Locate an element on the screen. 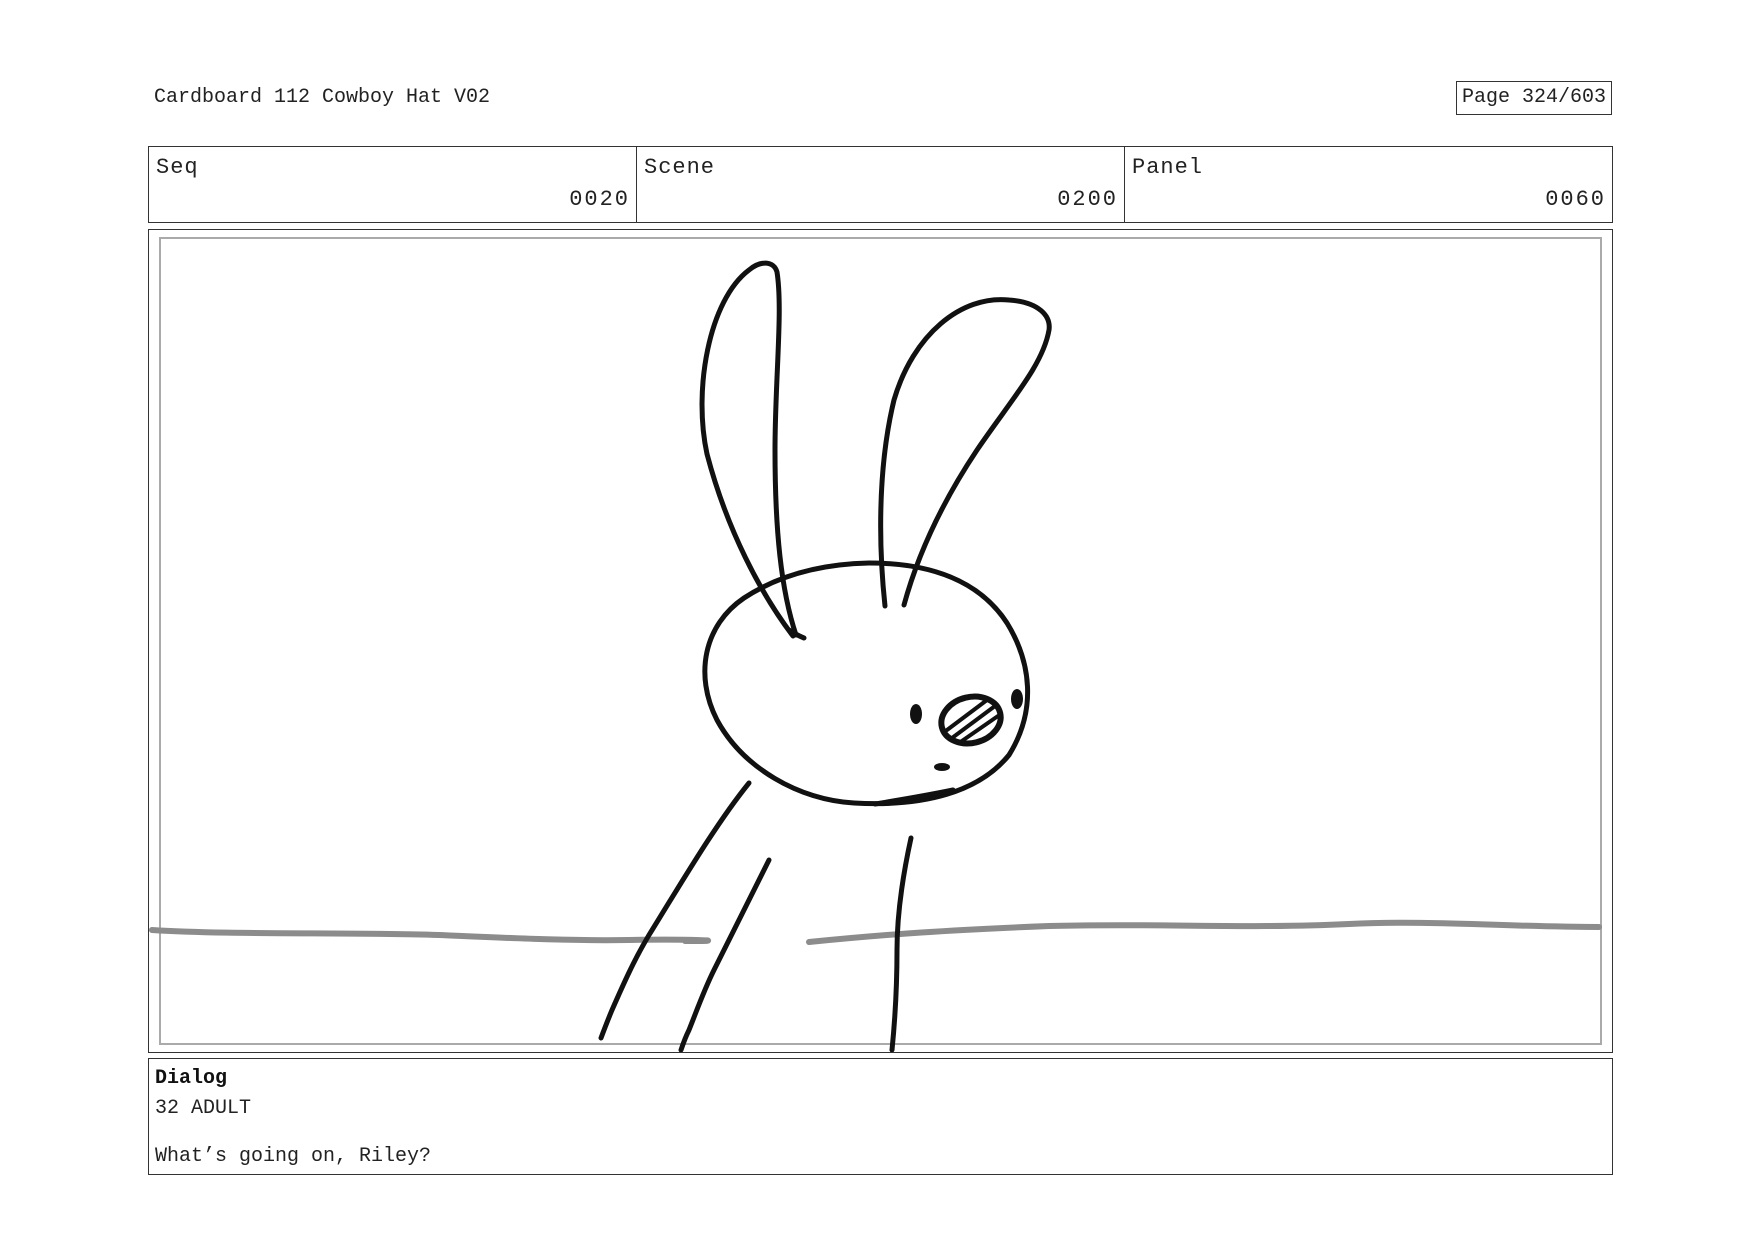  dialog-box: Dialog 32 ADULT What’s going on, Riley? is located at coordinates (880, 1116).